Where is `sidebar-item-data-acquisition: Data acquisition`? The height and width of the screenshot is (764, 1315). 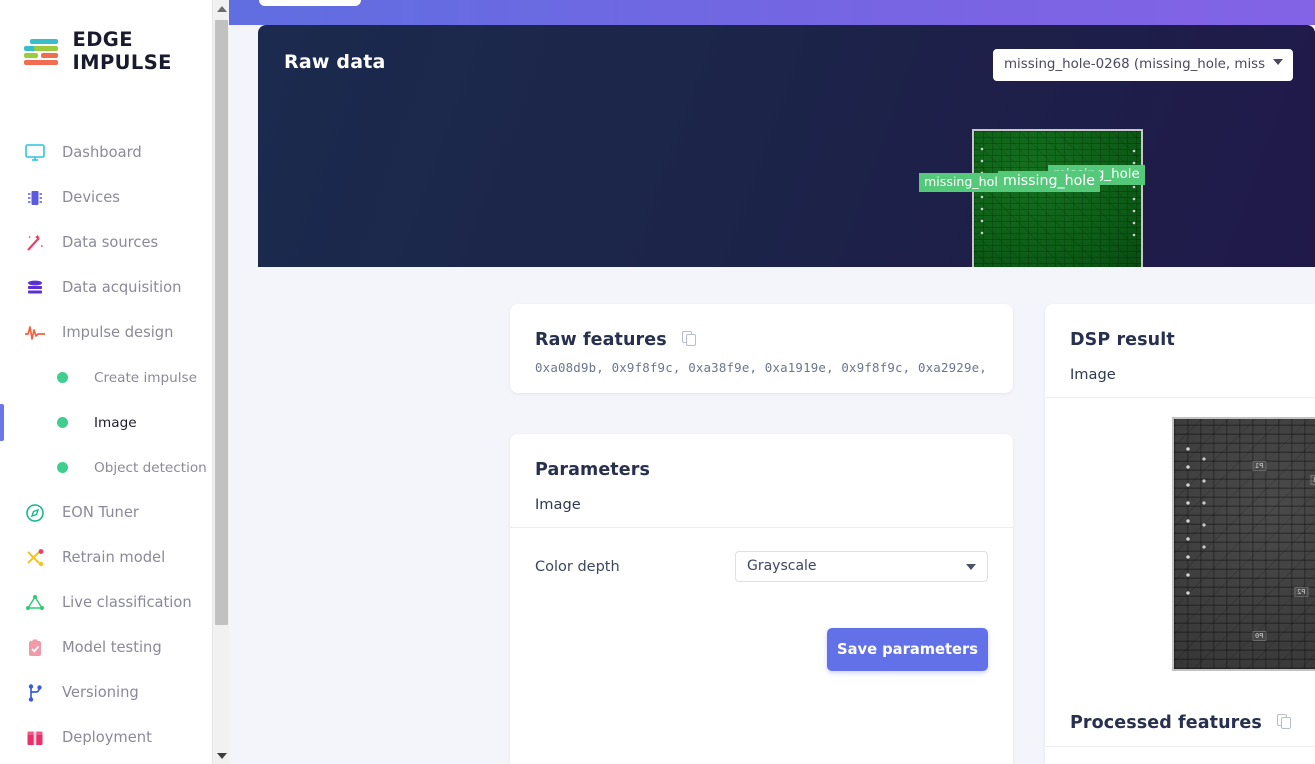
sidebar-item-data-acquisition: Data acquisition is located at coordinates (114, 287).